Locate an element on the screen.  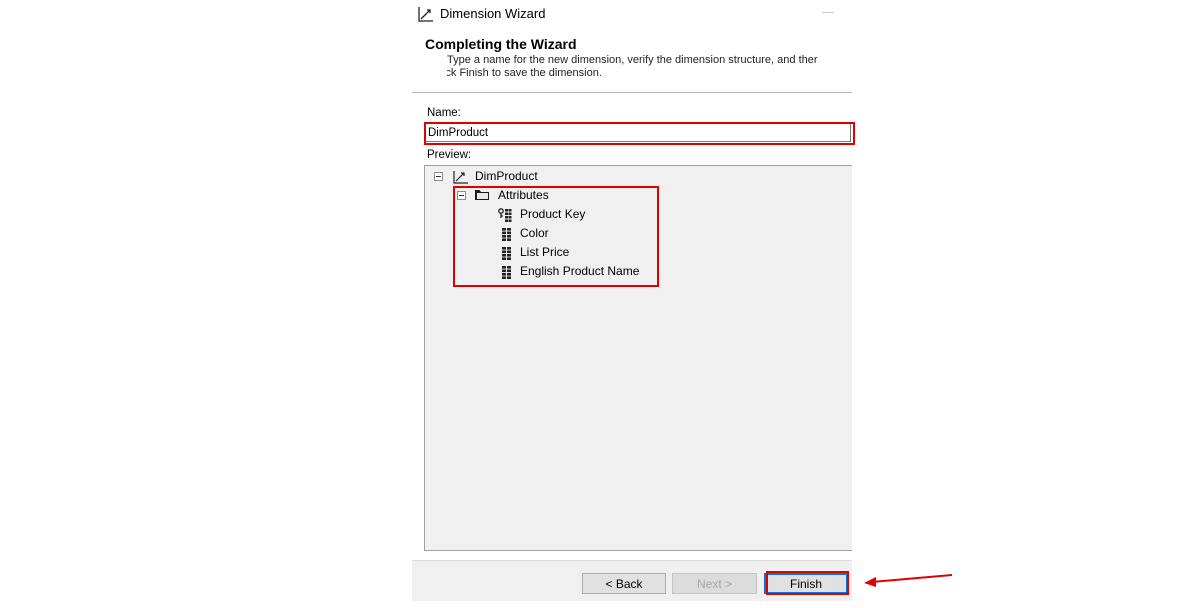
description-line-2: click Finish to save the dimension. is located at coordinates (524, 73).